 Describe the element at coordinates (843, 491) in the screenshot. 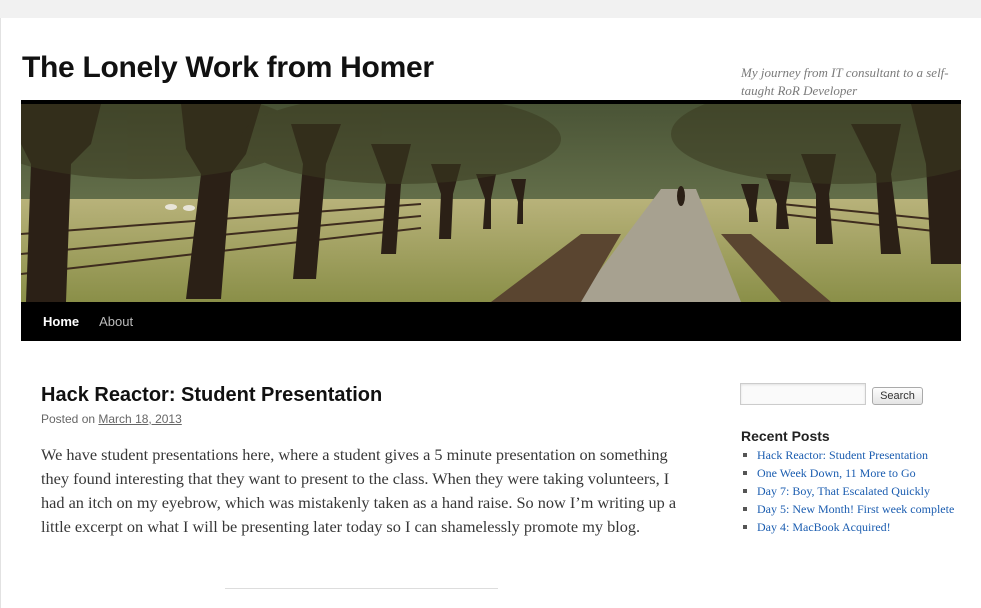

I see `recent-post-link: Day 7: Boy, That Escalated Quickly` at that location.